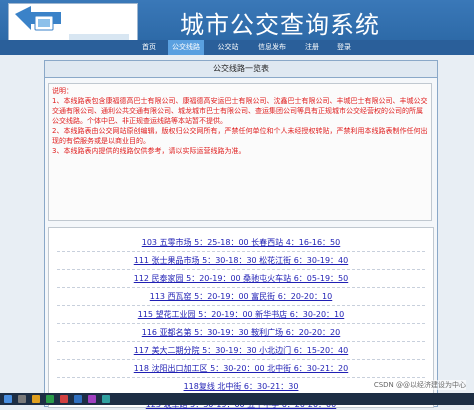  I want to click on route-link: 117 美大二期分院 5：30-19：30 小北边门 6：15-20：40, so click(241, 350).